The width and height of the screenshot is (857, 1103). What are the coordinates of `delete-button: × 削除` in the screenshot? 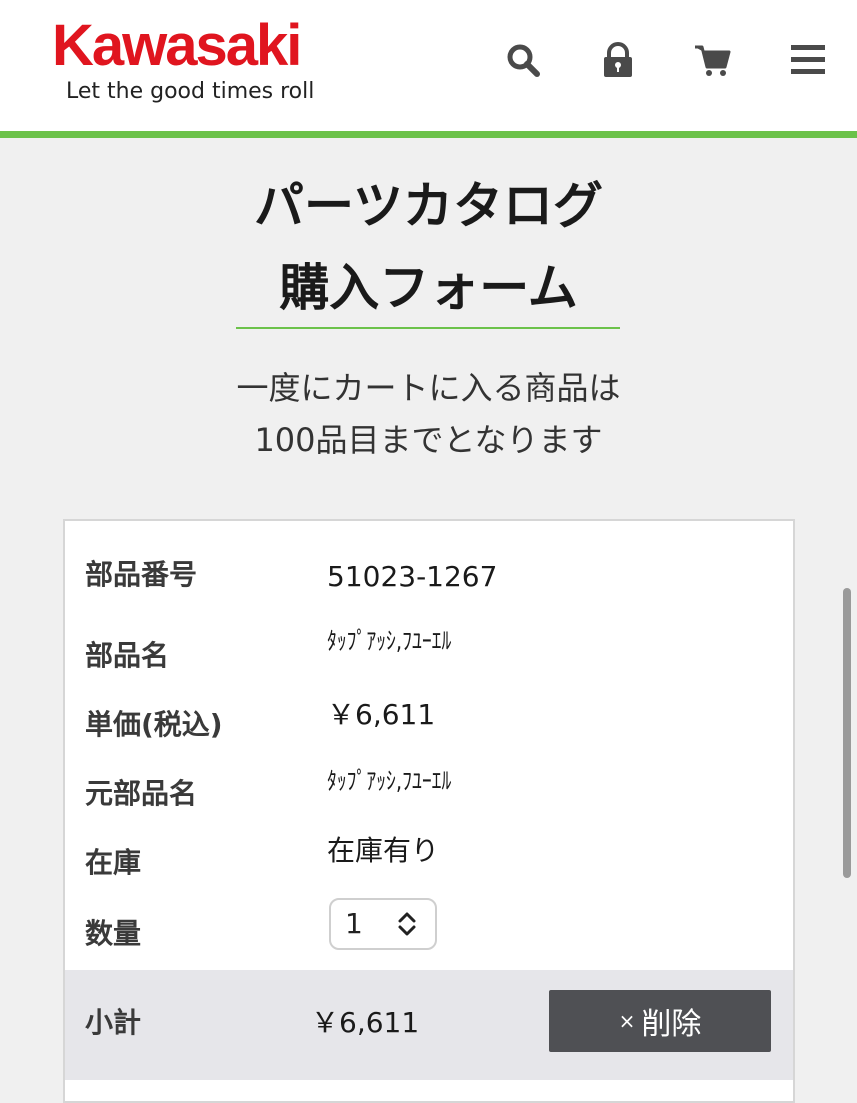 It's located at (660, 1021).